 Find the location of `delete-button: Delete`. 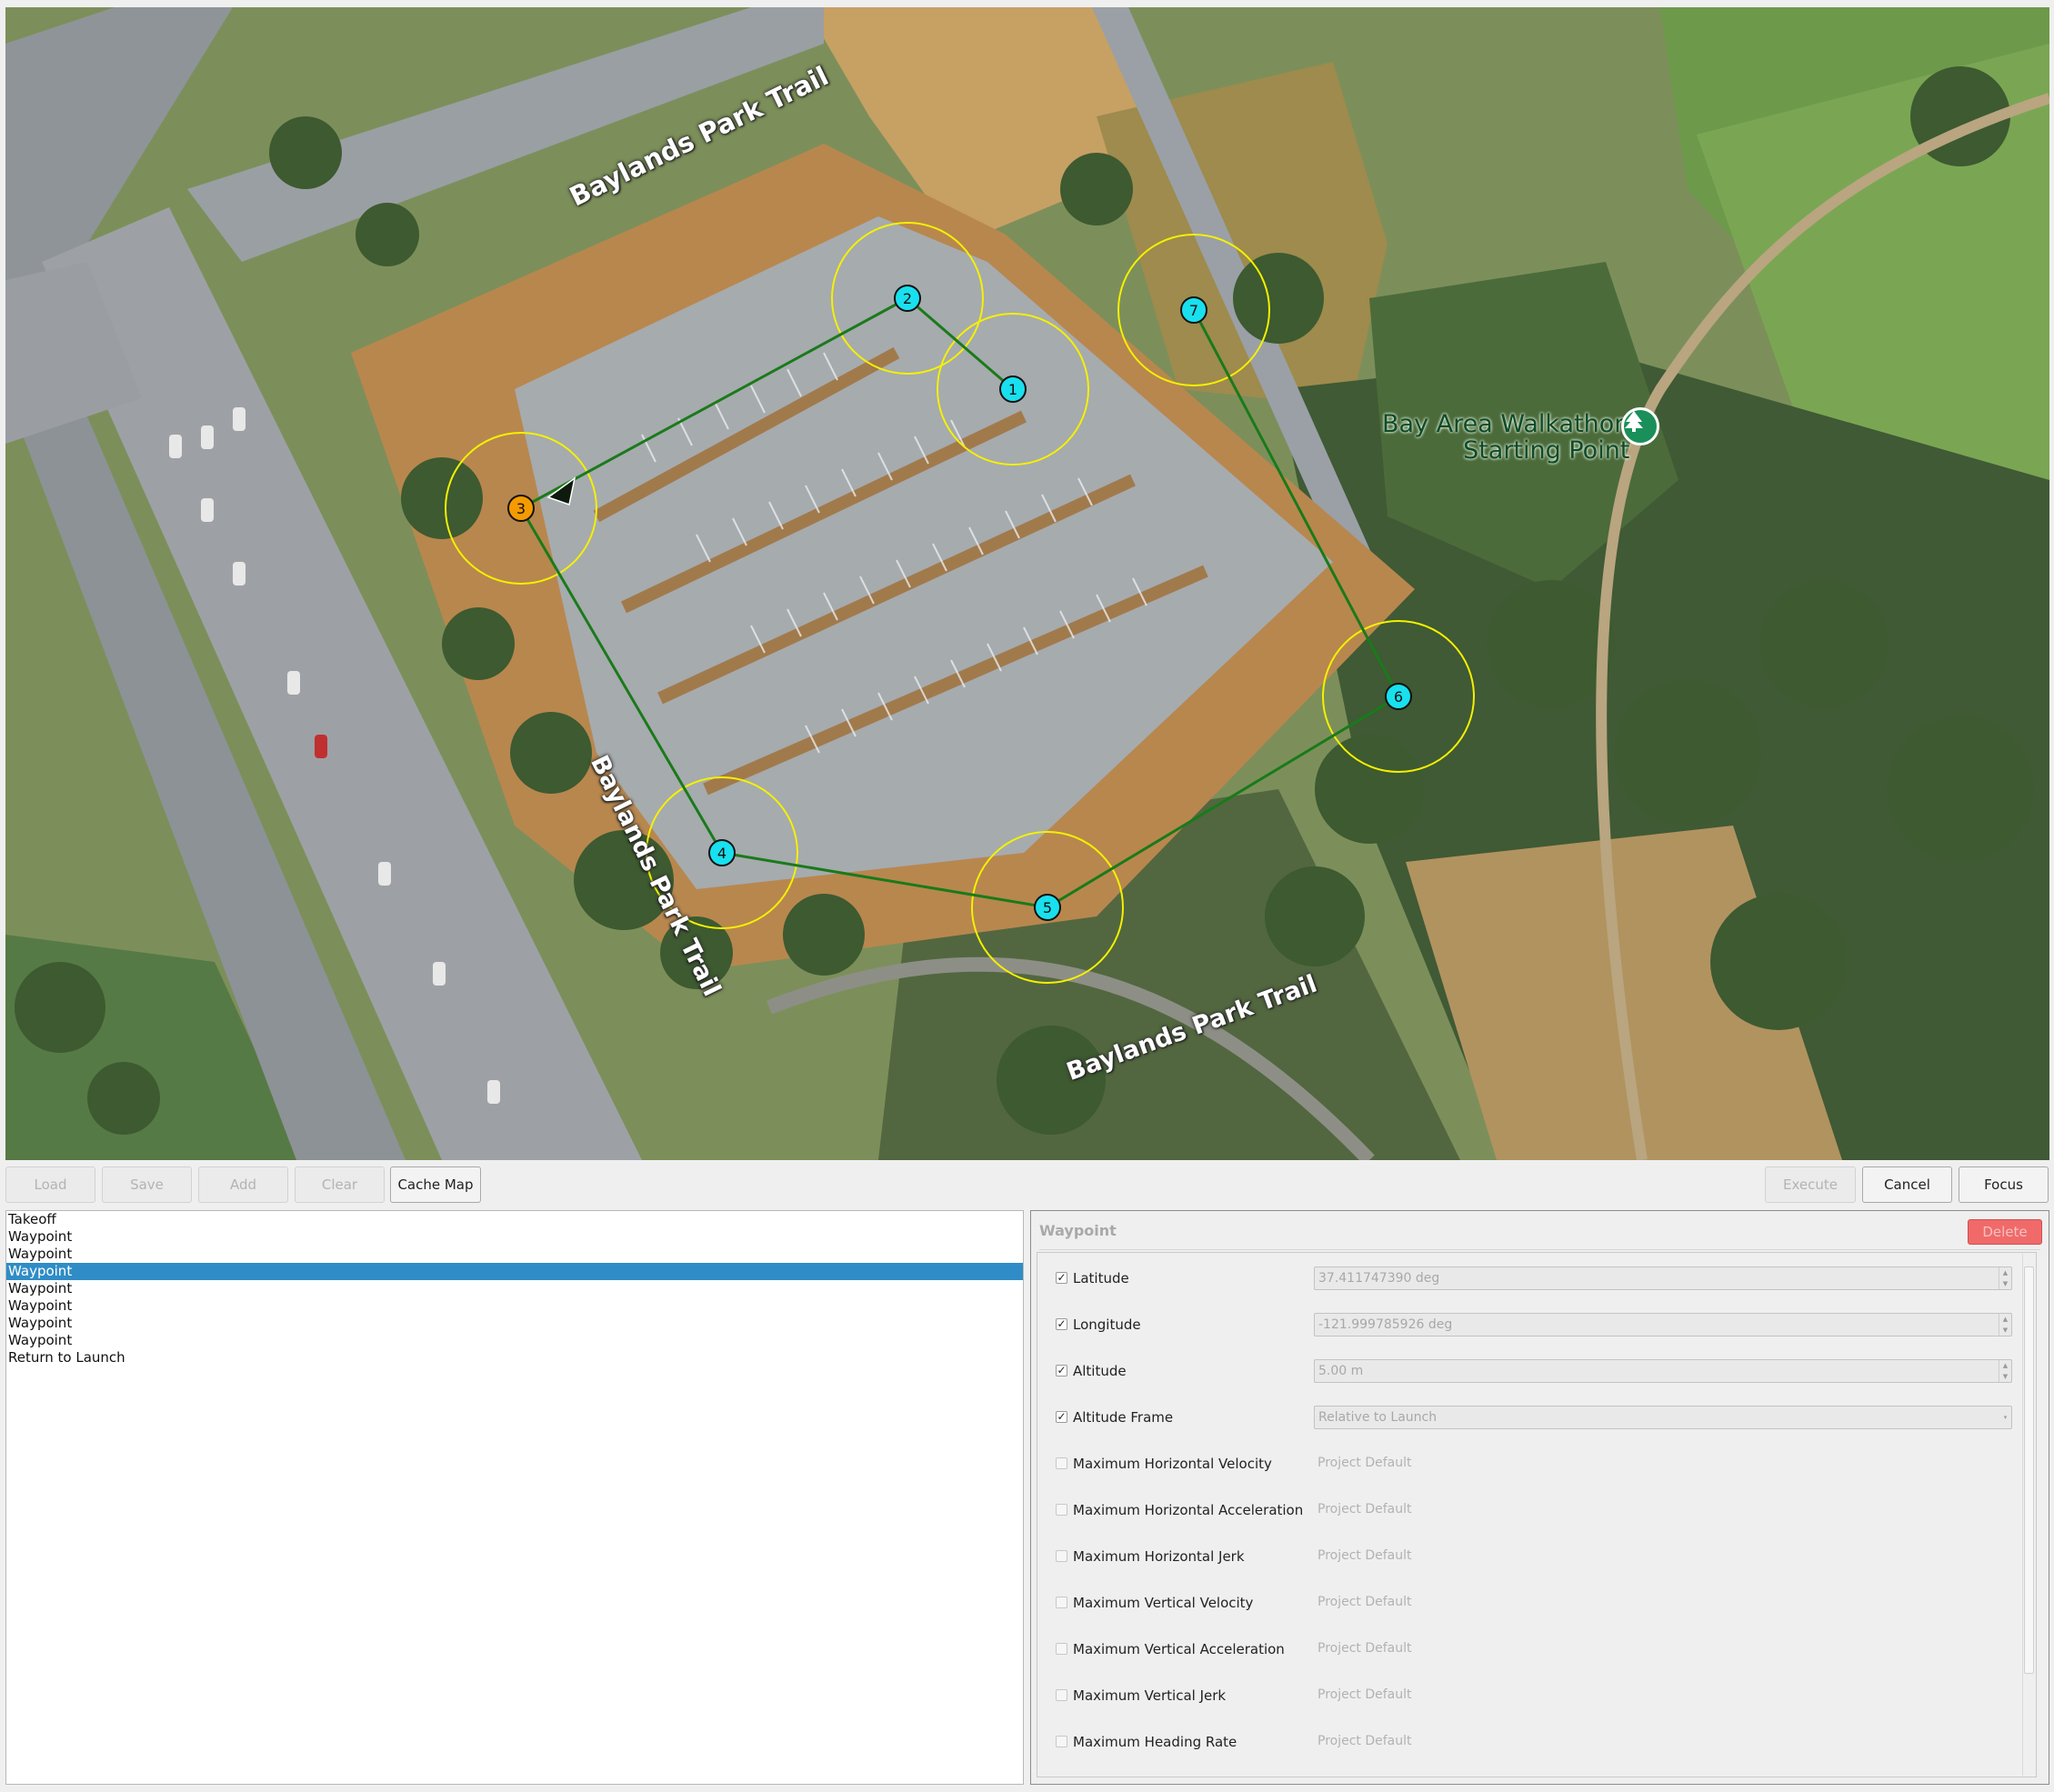

delete-button: Delete is located at coordinates (2005, 1232).